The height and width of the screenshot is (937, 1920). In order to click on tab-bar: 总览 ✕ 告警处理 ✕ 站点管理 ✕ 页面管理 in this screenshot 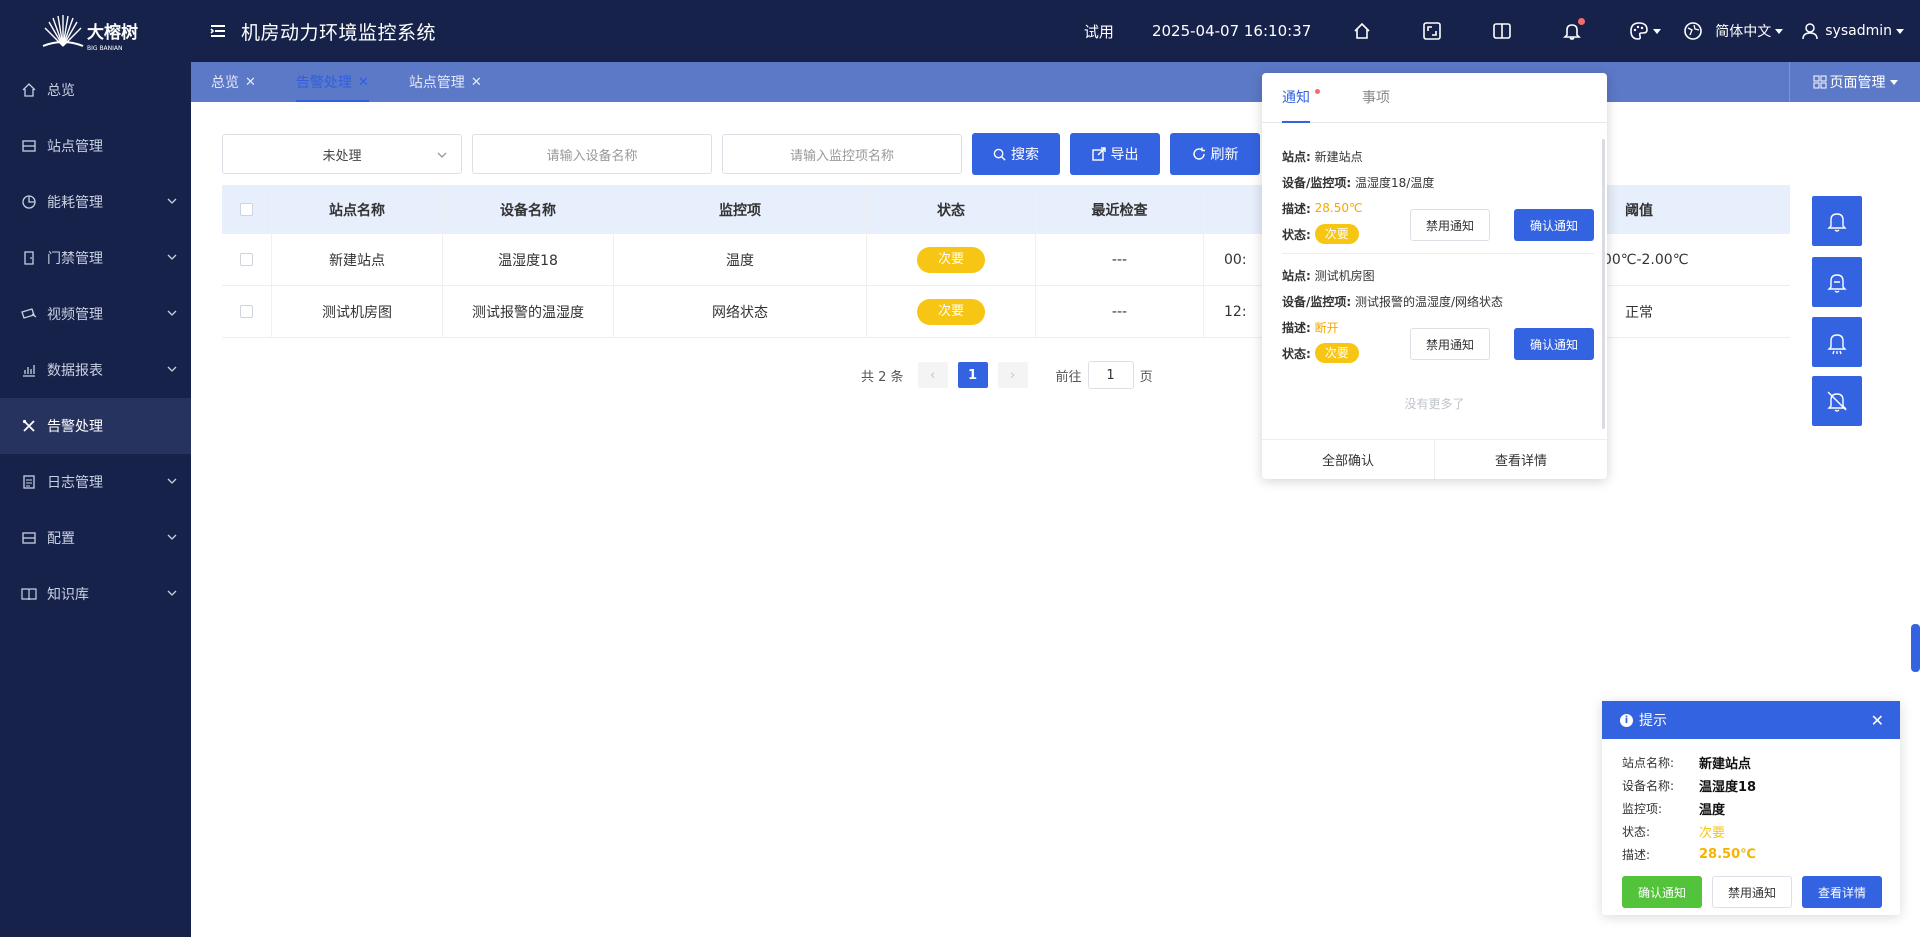, I will do `click(1055, 82)`.